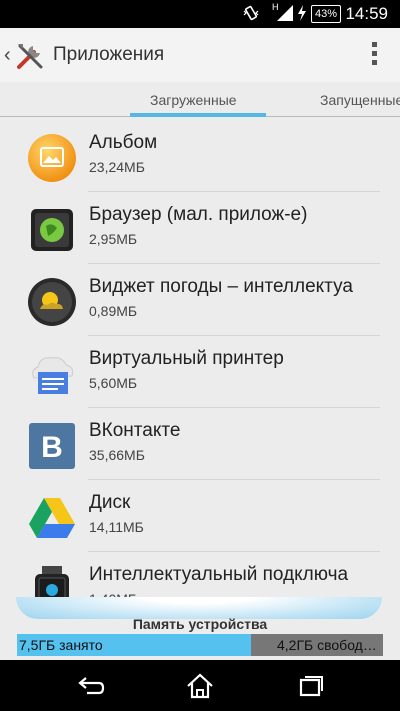  What do you see at coordinates (198, 115) in the screenshot?
I see `active-tab-indicator` at bounding box center [198, 115].